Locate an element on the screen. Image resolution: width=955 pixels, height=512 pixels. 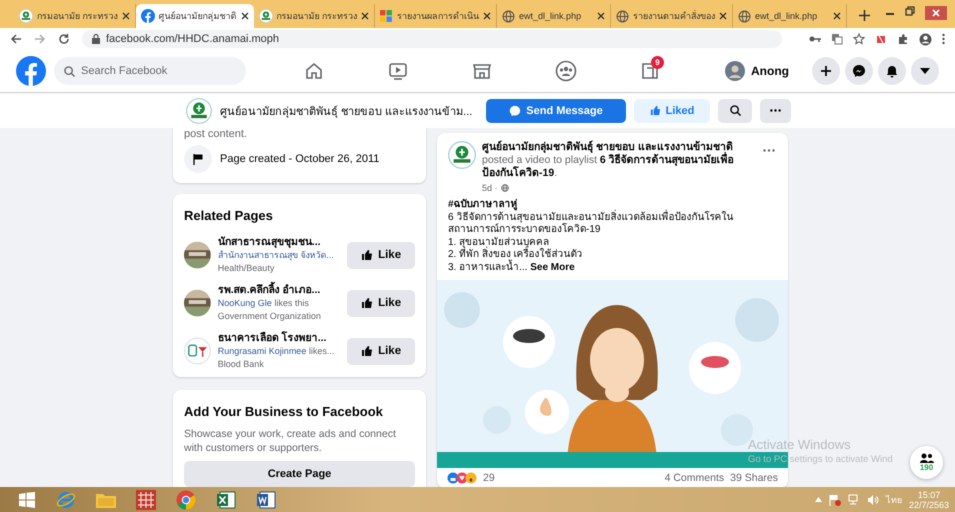
address-bar: facebook.com/HHDC.anamai.moph is located at coordinates (432, 39).